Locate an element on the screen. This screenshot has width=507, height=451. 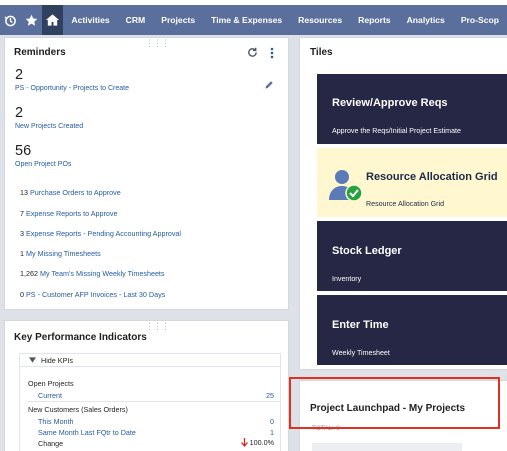
reminder-link: Expense Reports to Approve is located at coordinates (72, 213).